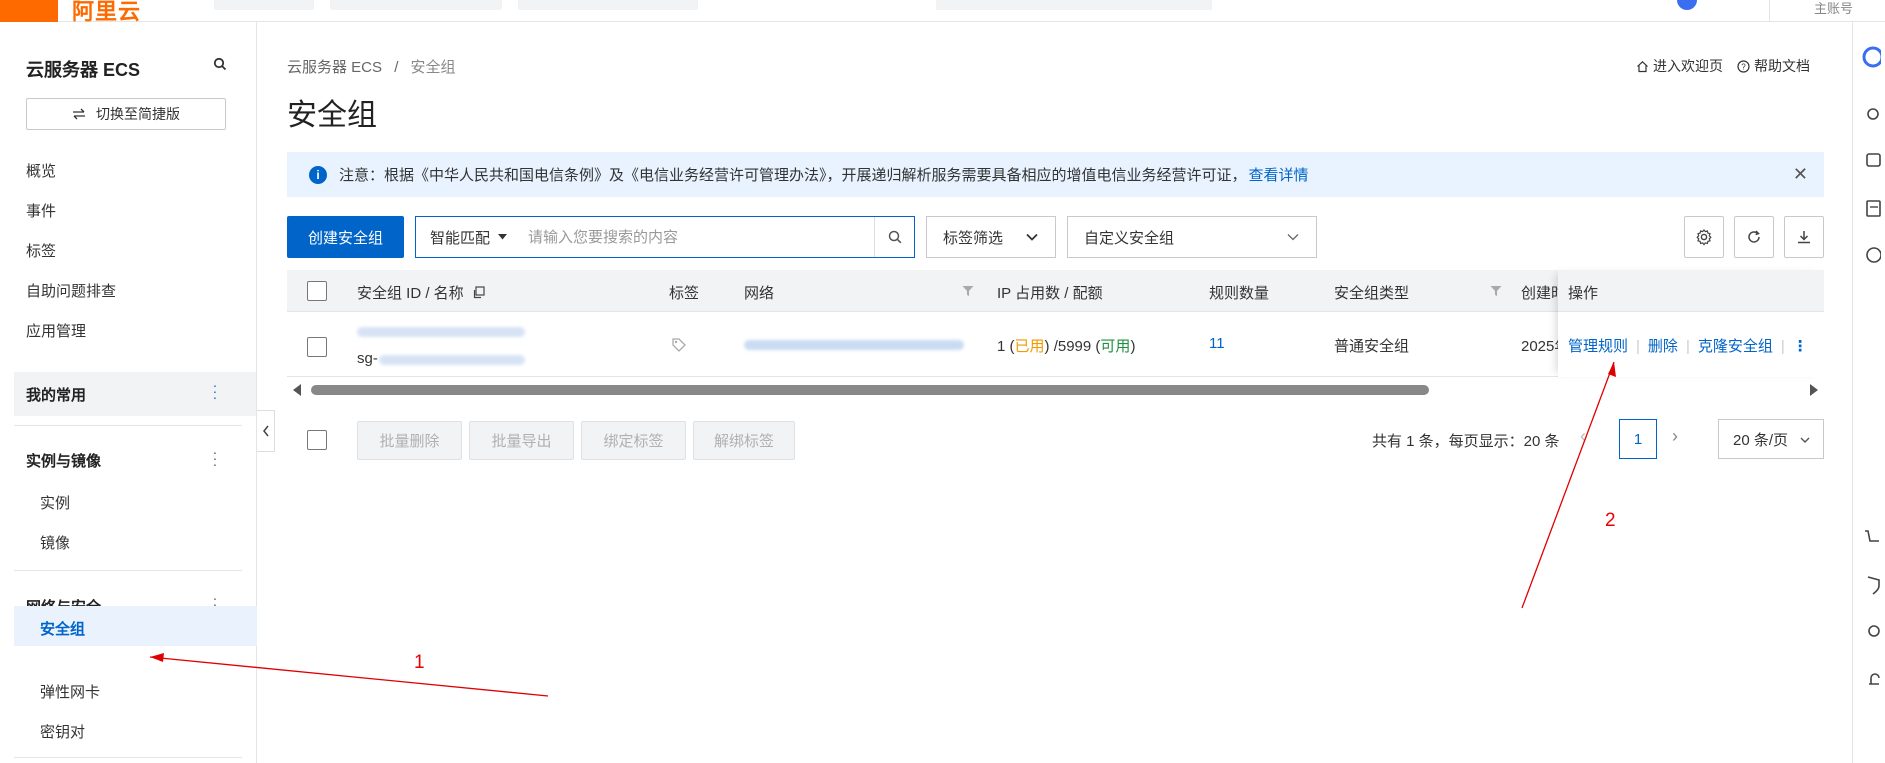 This screenshot has height=763, width=1885. I want to click on avatar, so click(1687, 5).